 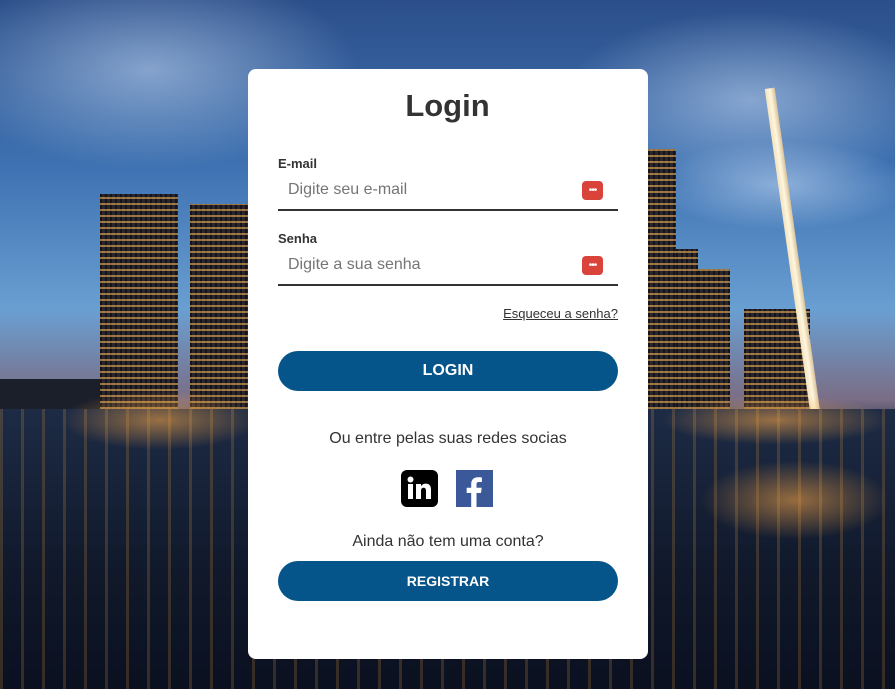 I want to click on email-field-wrapper: •••, so click(x=448, y=192).